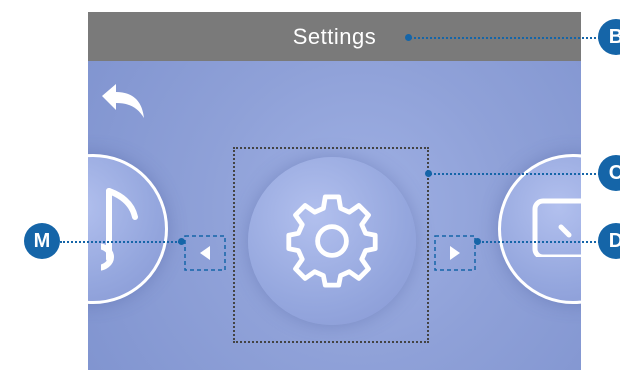 The height and width of the screenshot is (370, 620). What do you see at coordinates (539, 242) in the screenshot?
I see `callout-d-leader` at bounding box center [539, 242].